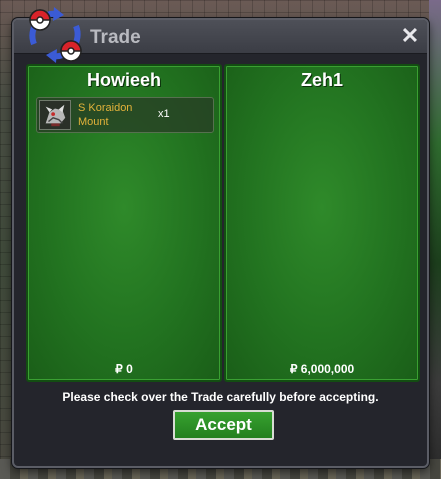  Describe the element at coordinates (322, 369) in the screenshot. I see `money-offer: ₽ 6,000,000` at that location.